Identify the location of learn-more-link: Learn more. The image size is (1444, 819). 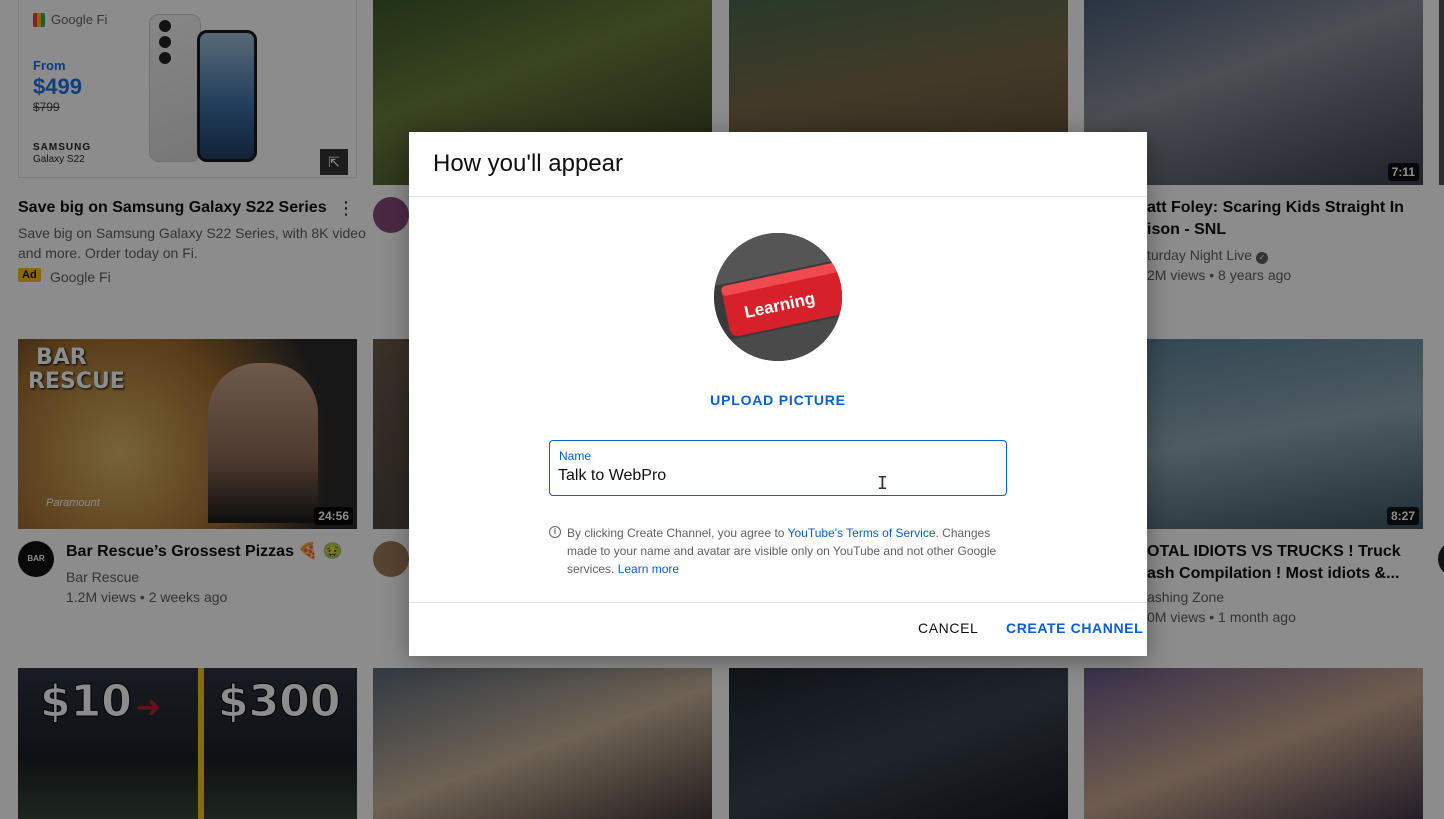
(648, 569).